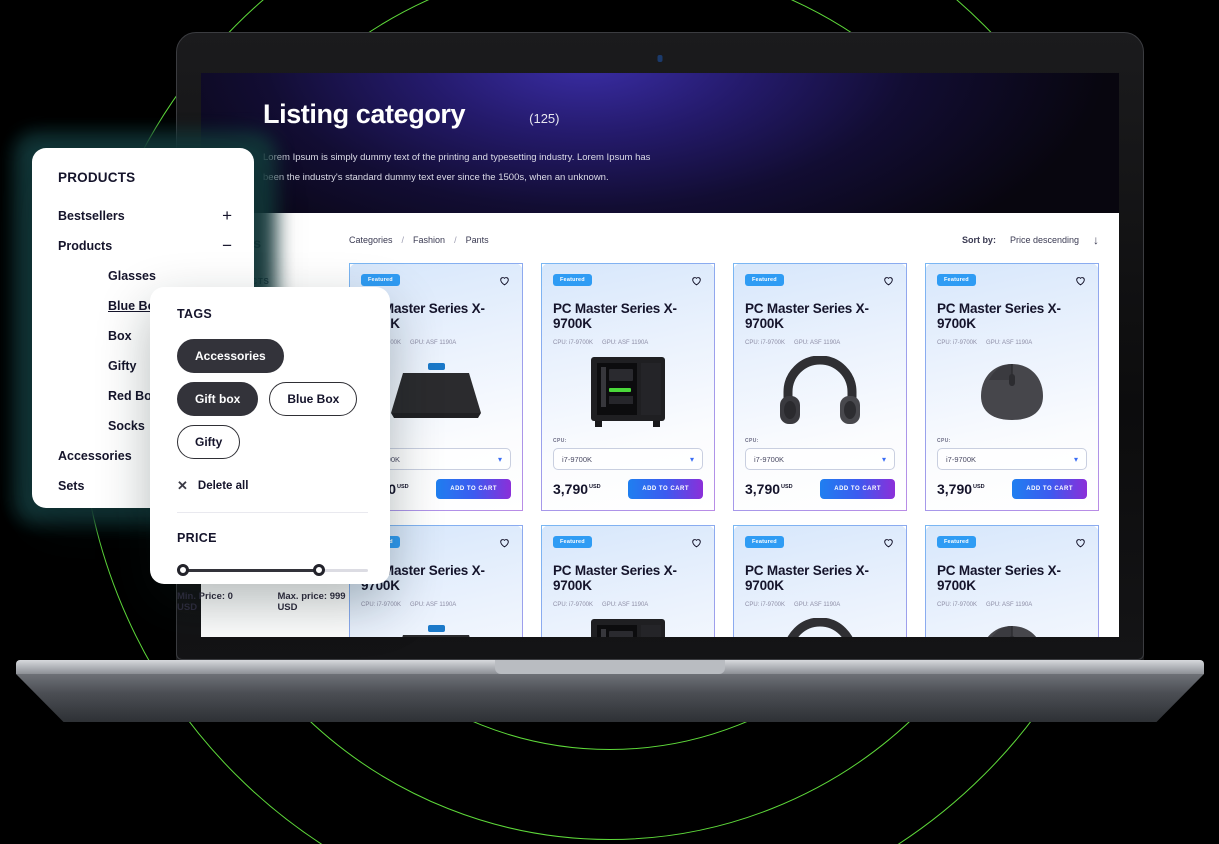 The width and height of the screenshot is (1219, 844). Describe the element at coordinates (223, 486) in the screenshot. I see `tags-delete-all-label: Delete all` at that location.